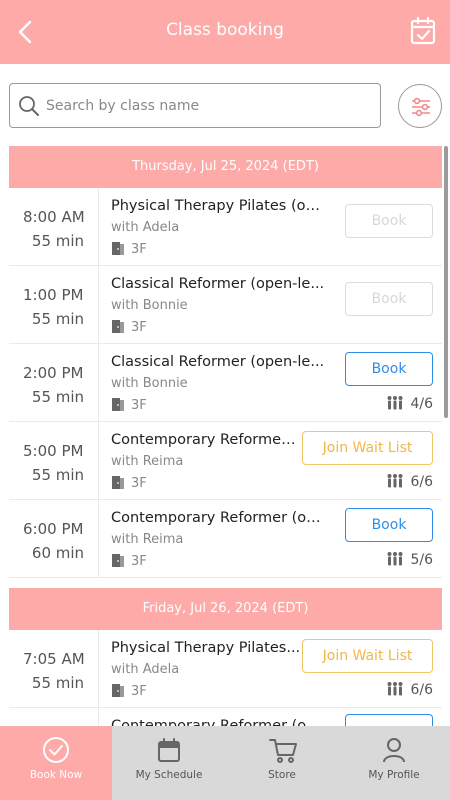 This screenshot has width=450, height=800. What do you see at coordinates (423, 31) in the screenshot?
I see `calendar-check-icon` at bounding box center [423, 31].